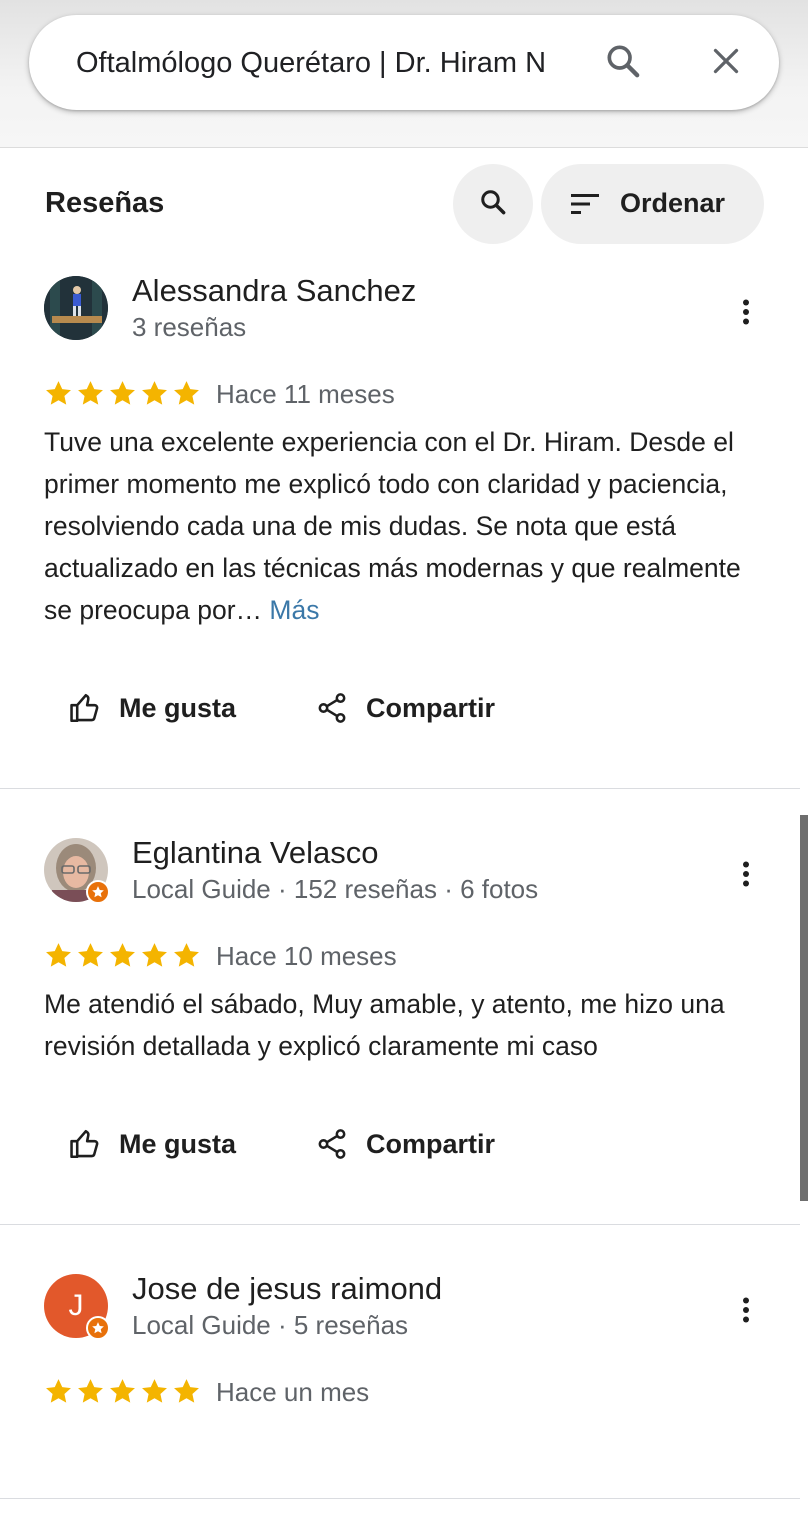 Image resolution: width=808 pixels, height=1524 pixels. Describe the element at coordinates (287, 1289) in the screenshot. I see `author-name: Jose de jesus raimond` at that location.